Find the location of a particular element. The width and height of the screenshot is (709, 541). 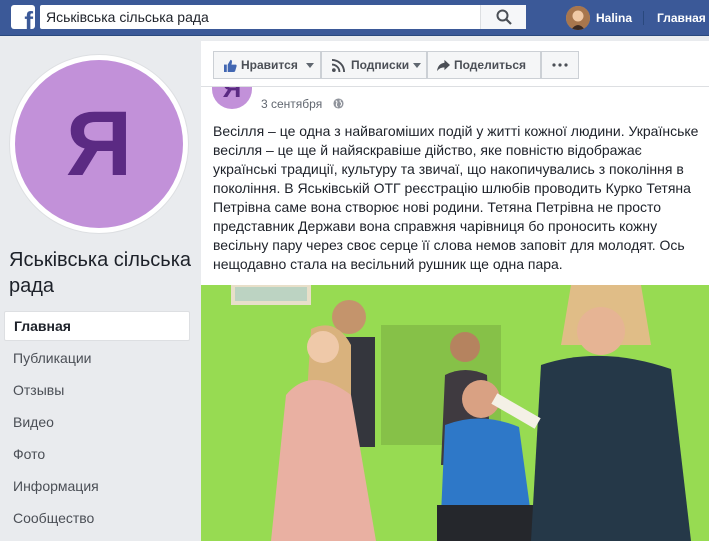

nav-item-reviews: Отзывы is located at coordinates (97, 391).